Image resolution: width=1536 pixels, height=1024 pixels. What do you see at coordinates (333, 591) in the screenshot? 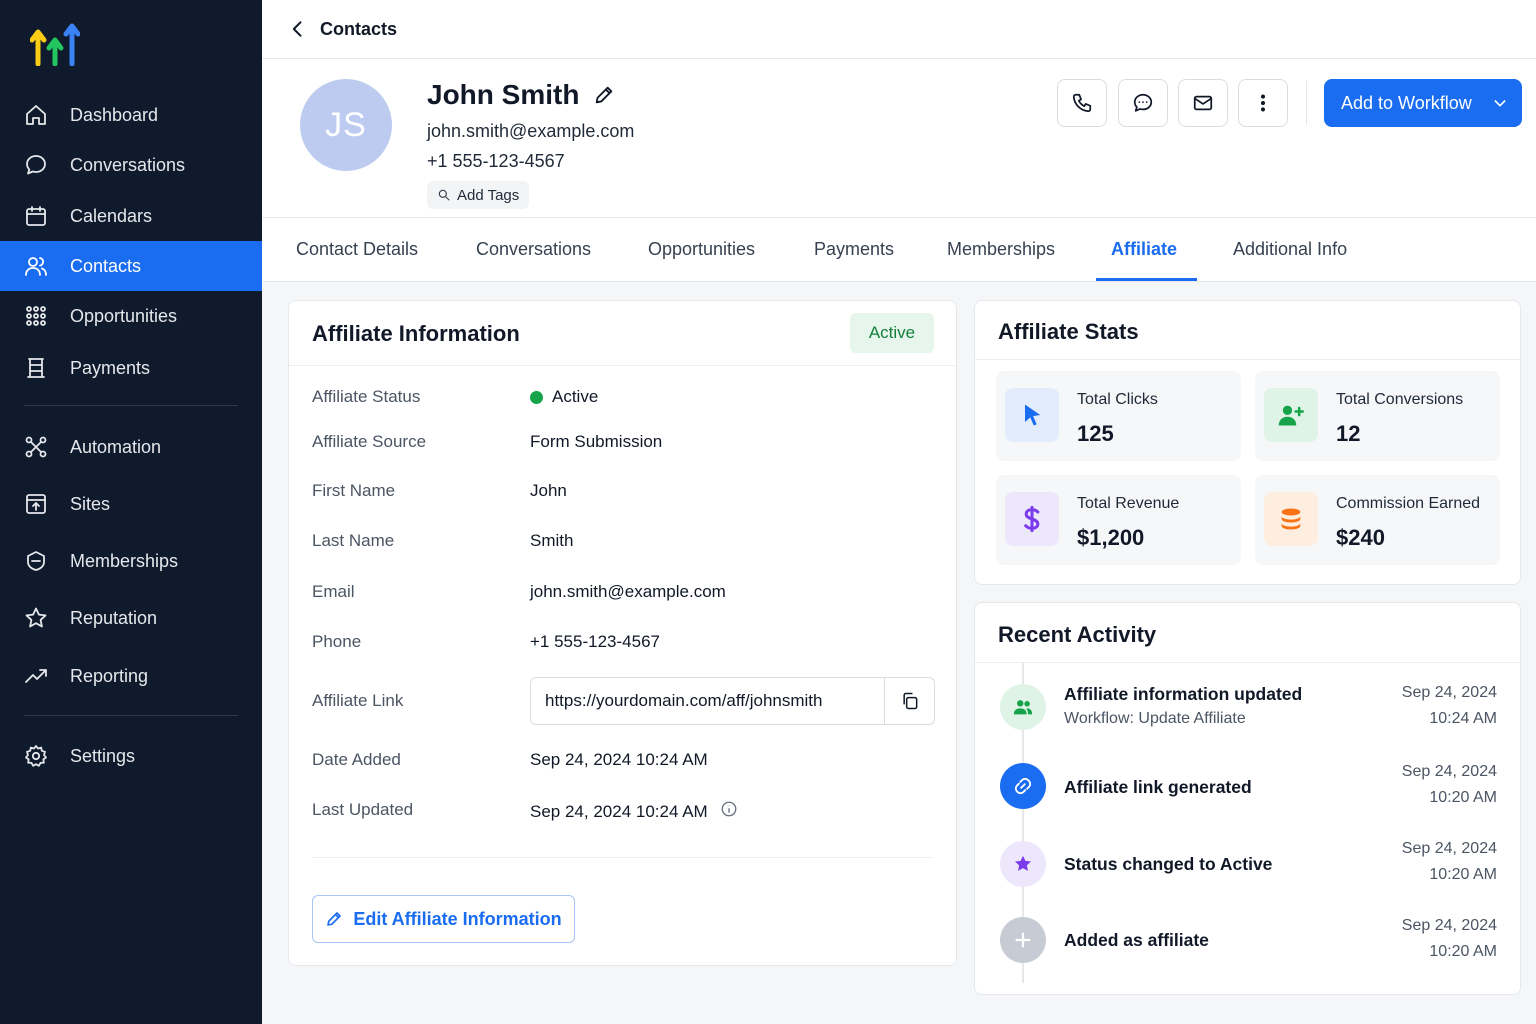
I see `field-label: Email` at bounding box center [333, 591].